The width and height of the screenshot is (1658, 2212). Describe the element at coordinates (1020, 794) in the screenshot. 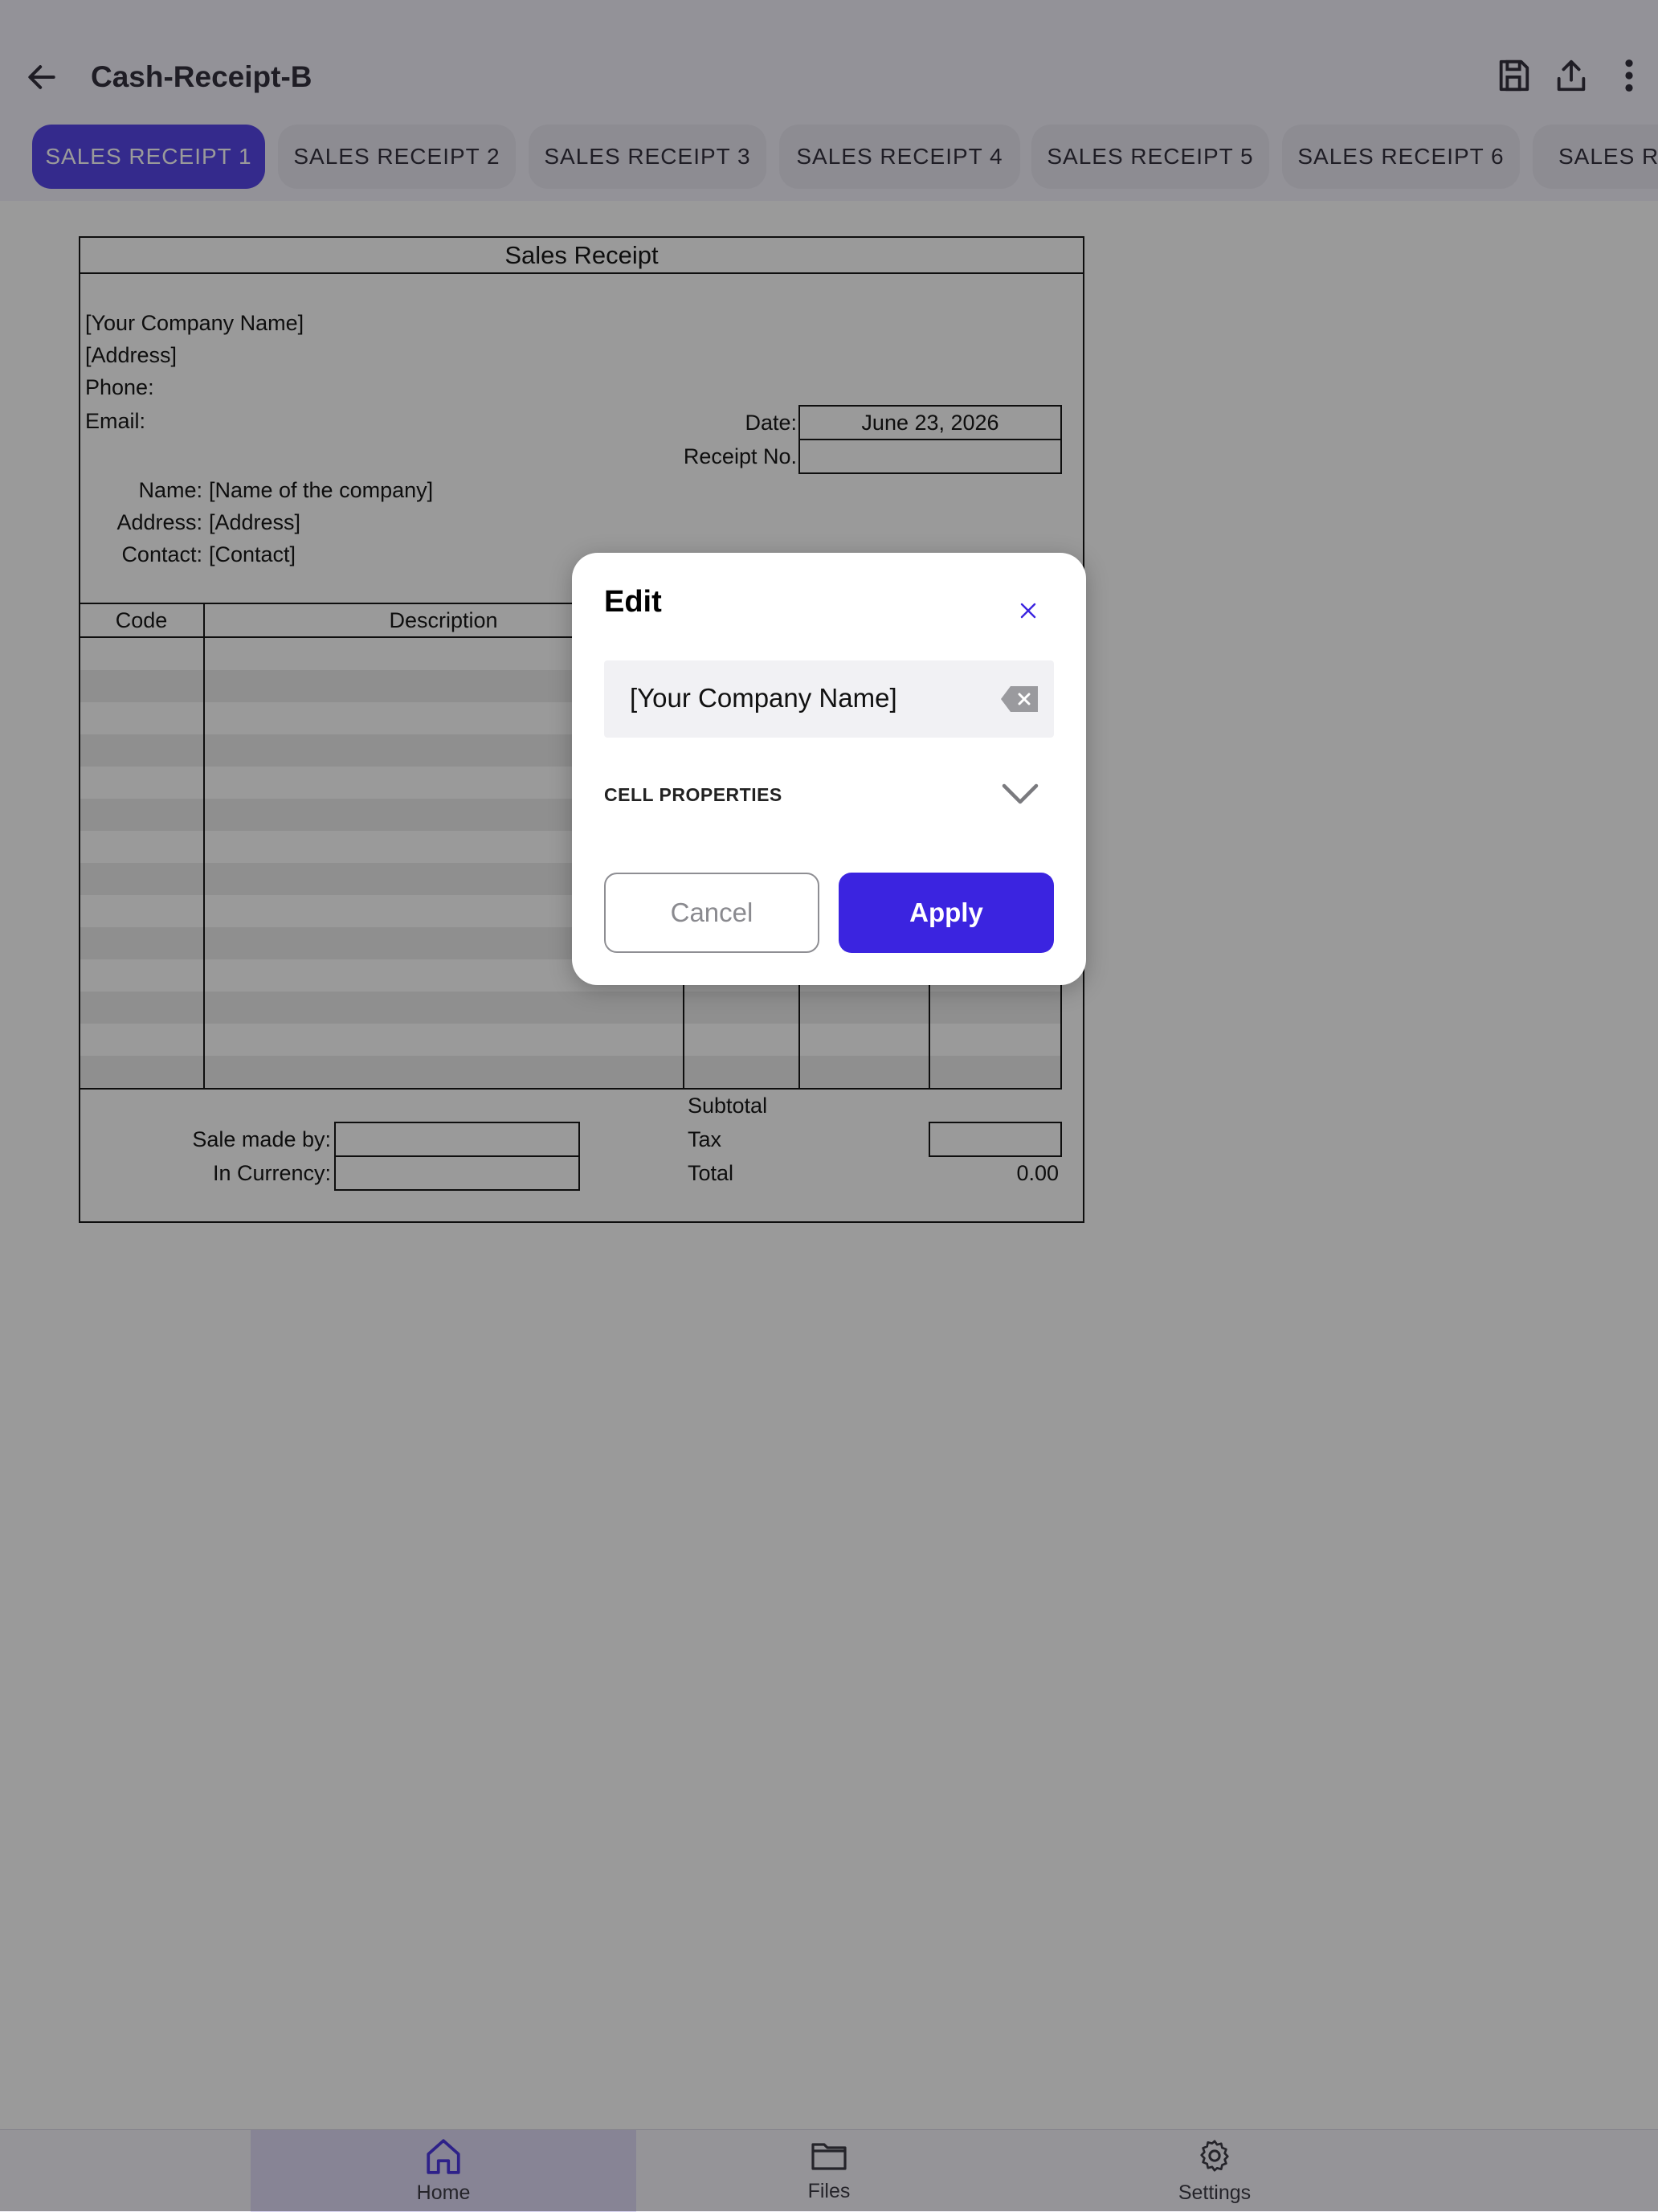

I see `chevron-down-icon` at that location.